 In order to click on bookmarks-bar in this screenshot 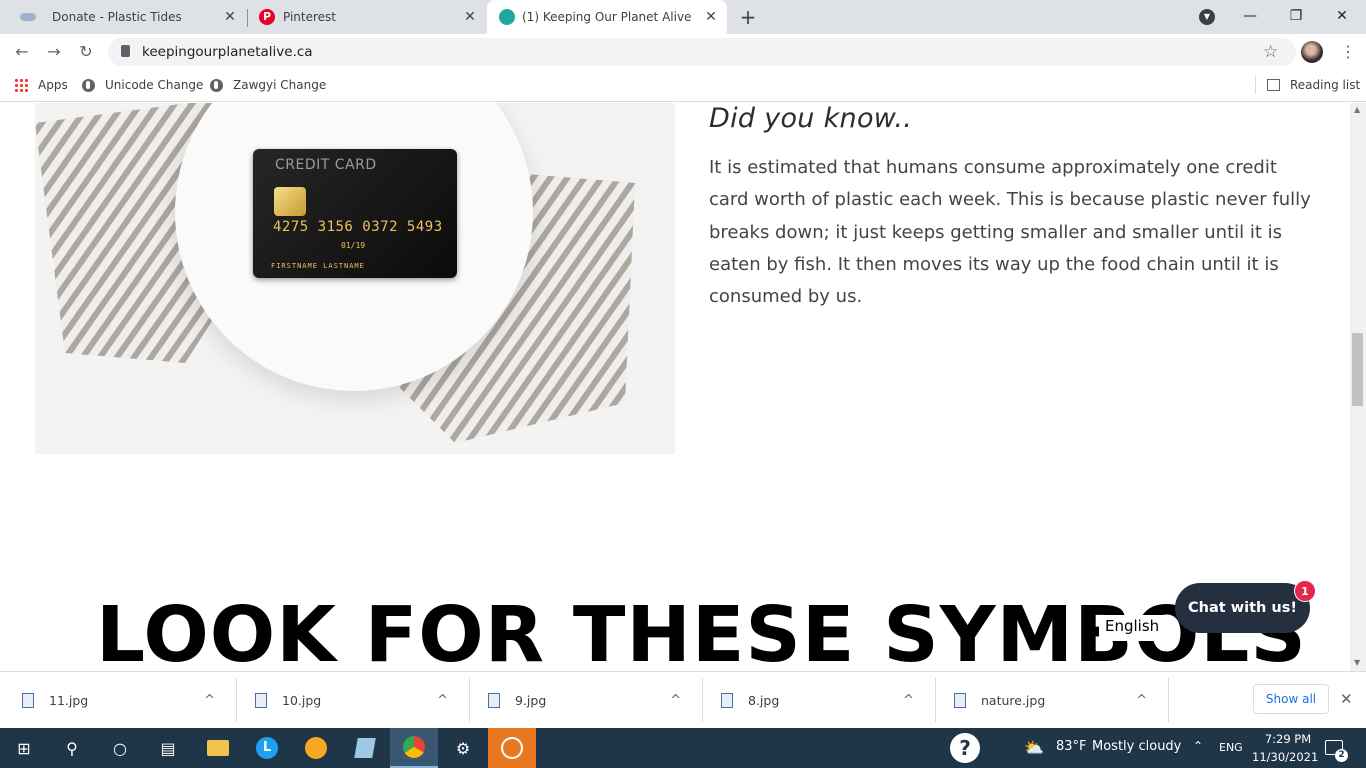, I will do `click(683, 86)`.